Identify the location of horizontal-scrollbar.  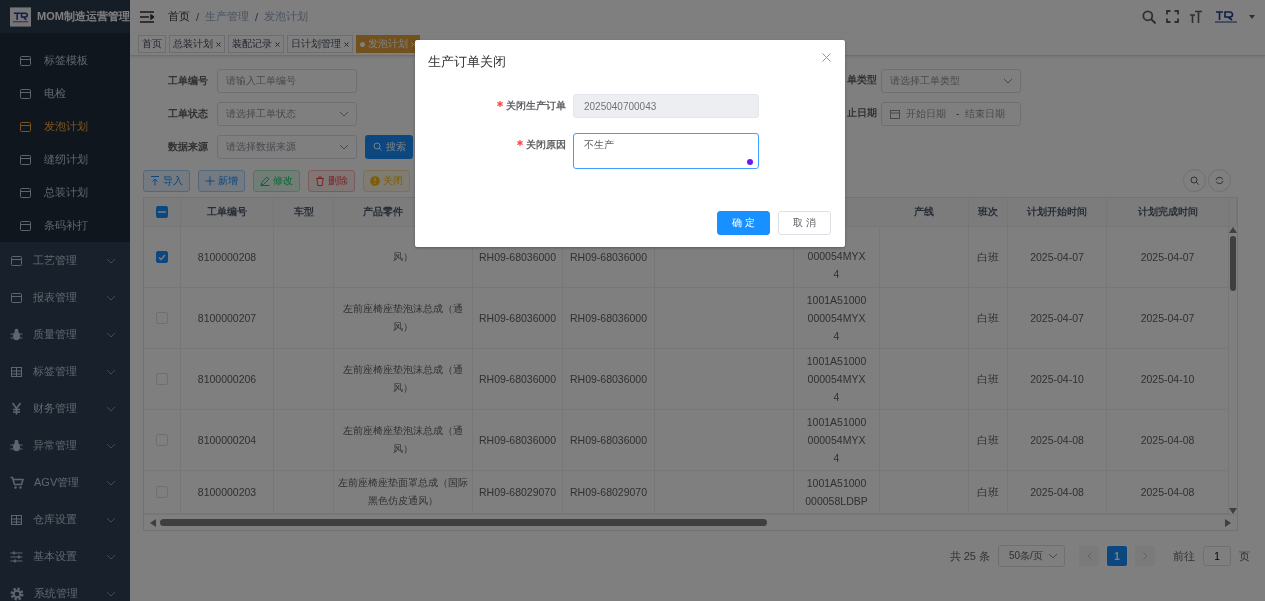
(690, 522).